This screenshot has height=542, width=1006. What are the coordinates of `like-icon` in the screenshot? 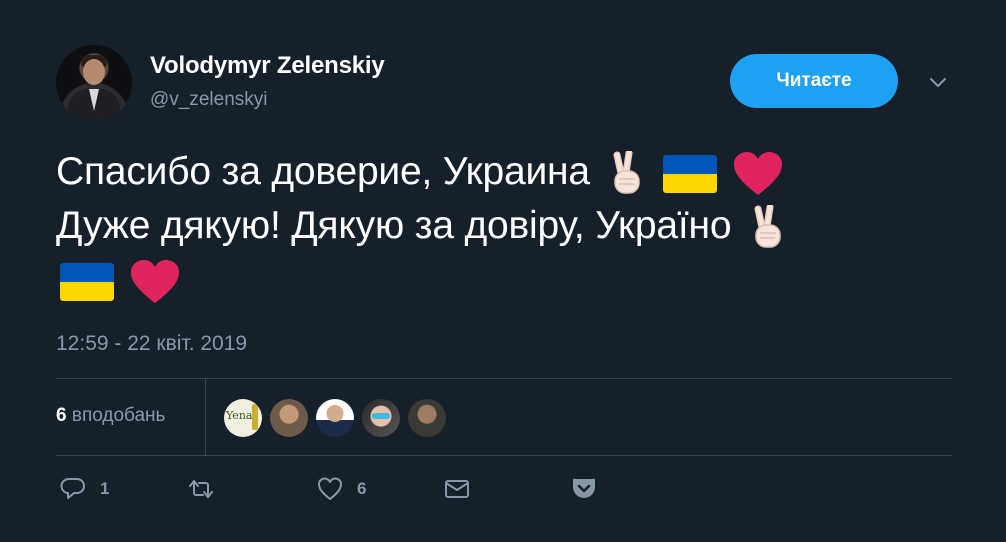 It's located at (330, 488).